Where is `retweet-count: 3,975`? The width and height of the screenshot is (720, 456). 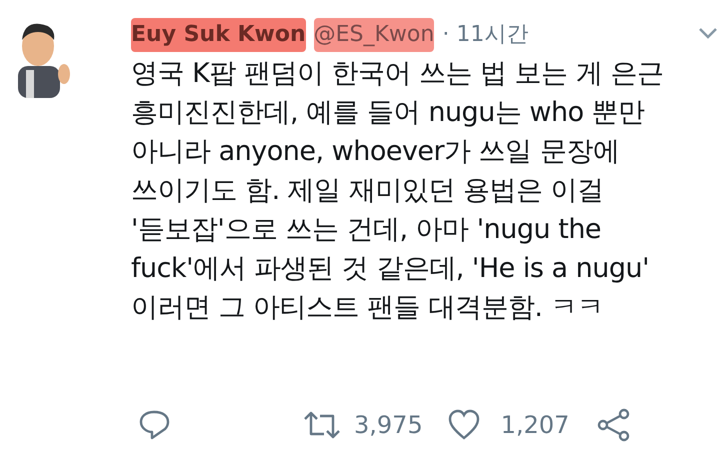
retweet-count: 3,975 is located at coordinates (388, 425).